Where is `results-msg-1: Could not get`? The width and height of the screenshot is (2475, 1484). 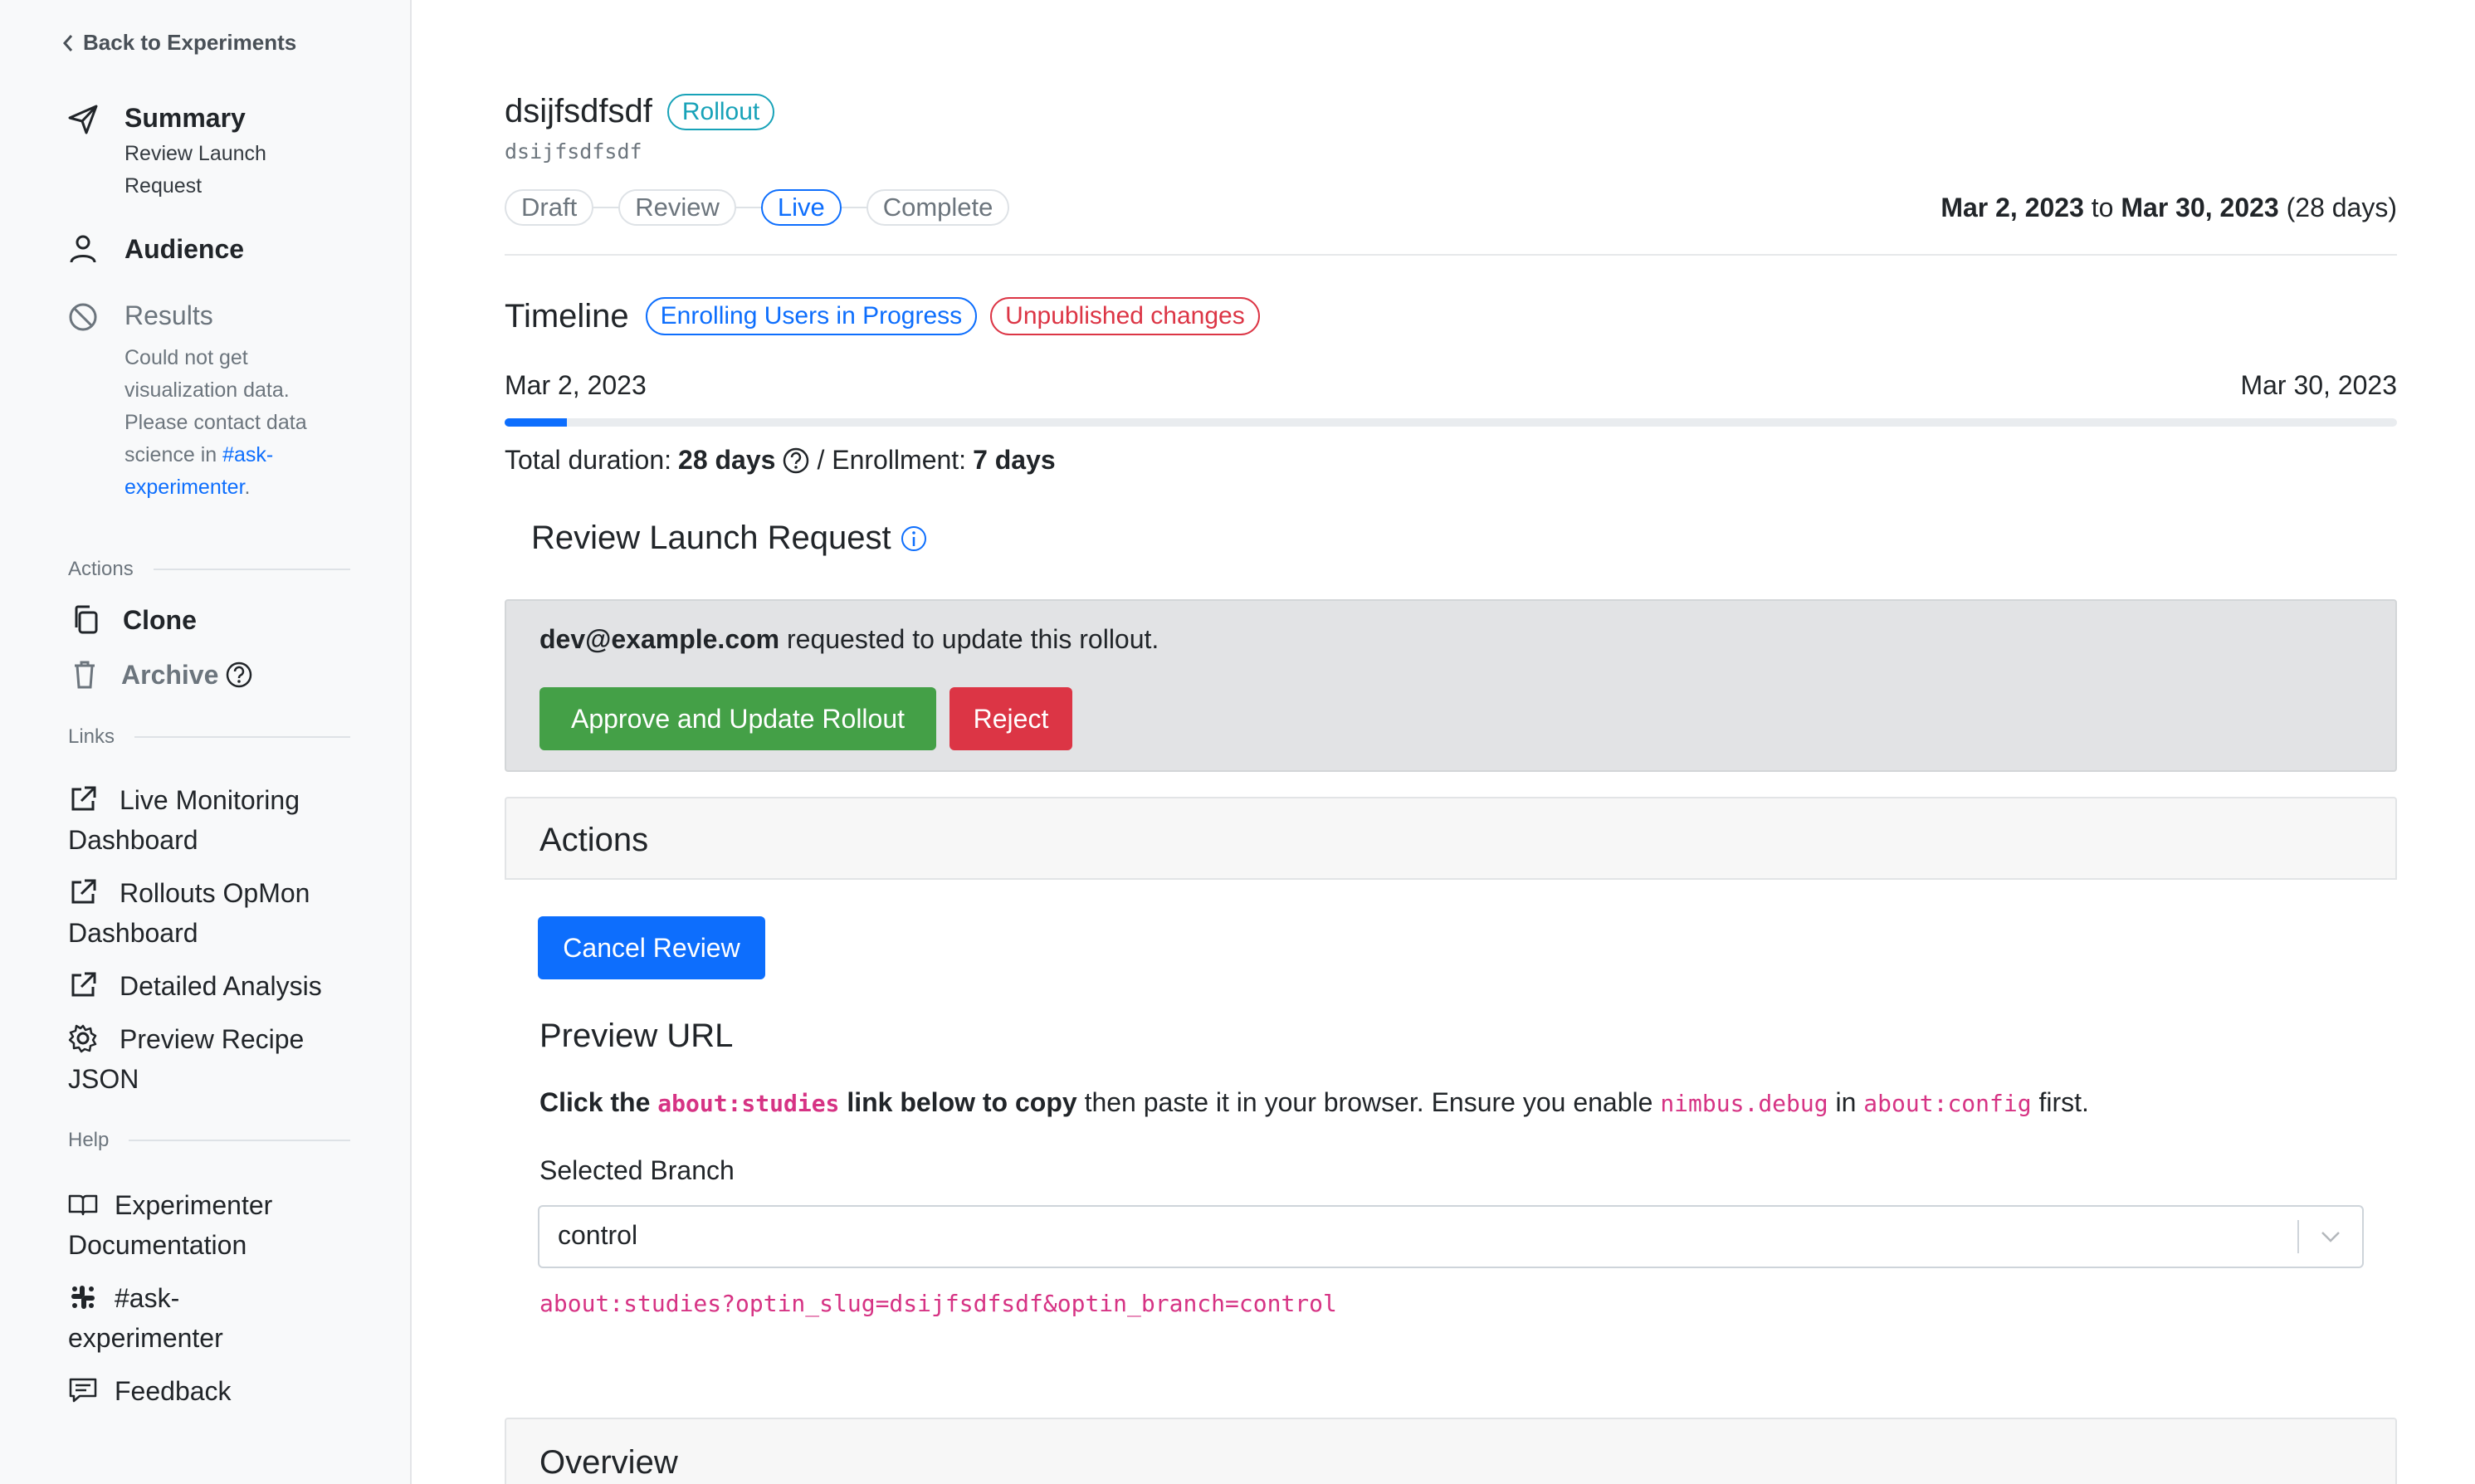 results-msg-1: Could not get is located at coordinates (186, 357).